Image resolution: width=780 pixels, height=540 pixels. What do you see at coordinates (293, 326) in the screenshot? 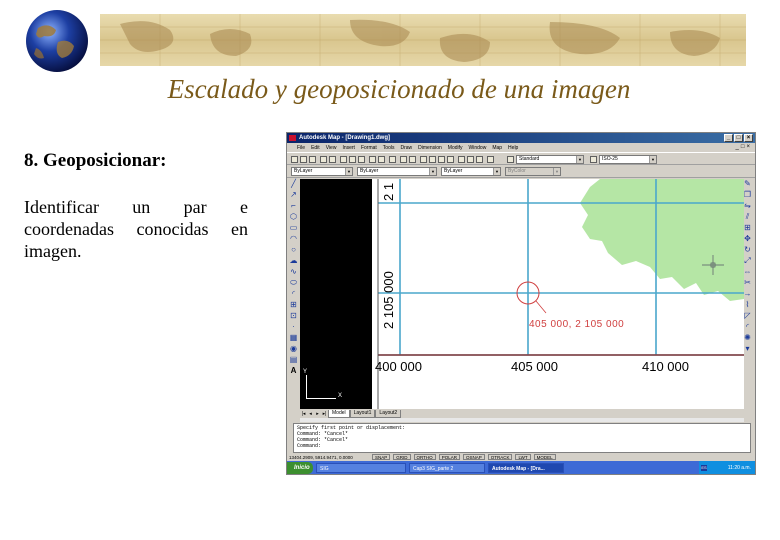
I see `point-icon: ·` at bounding box center [293, 326].